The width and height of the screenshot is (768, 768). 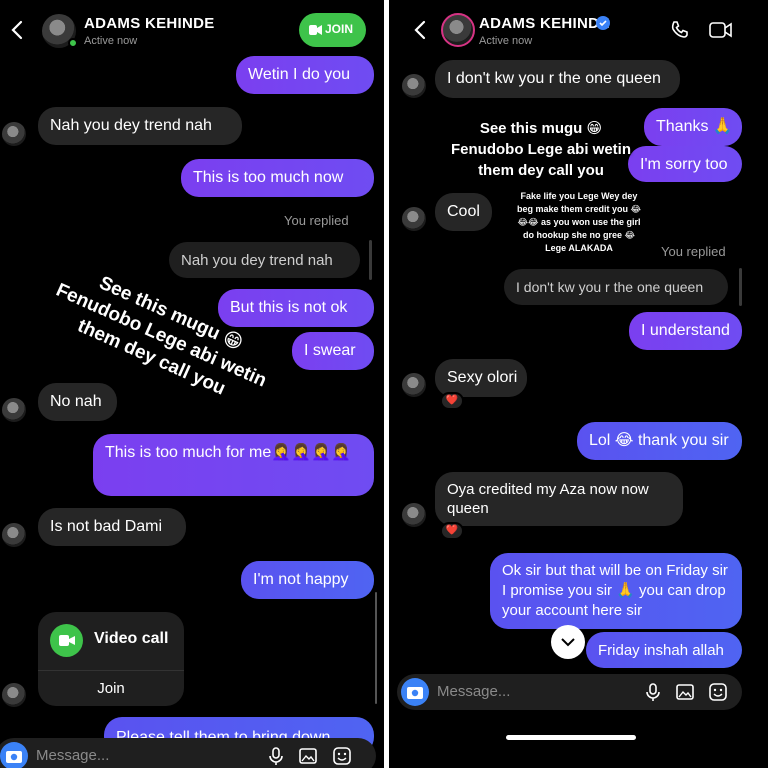 I want to click on message-outgoing: Wetin I do you, so click(x=305, y=75).